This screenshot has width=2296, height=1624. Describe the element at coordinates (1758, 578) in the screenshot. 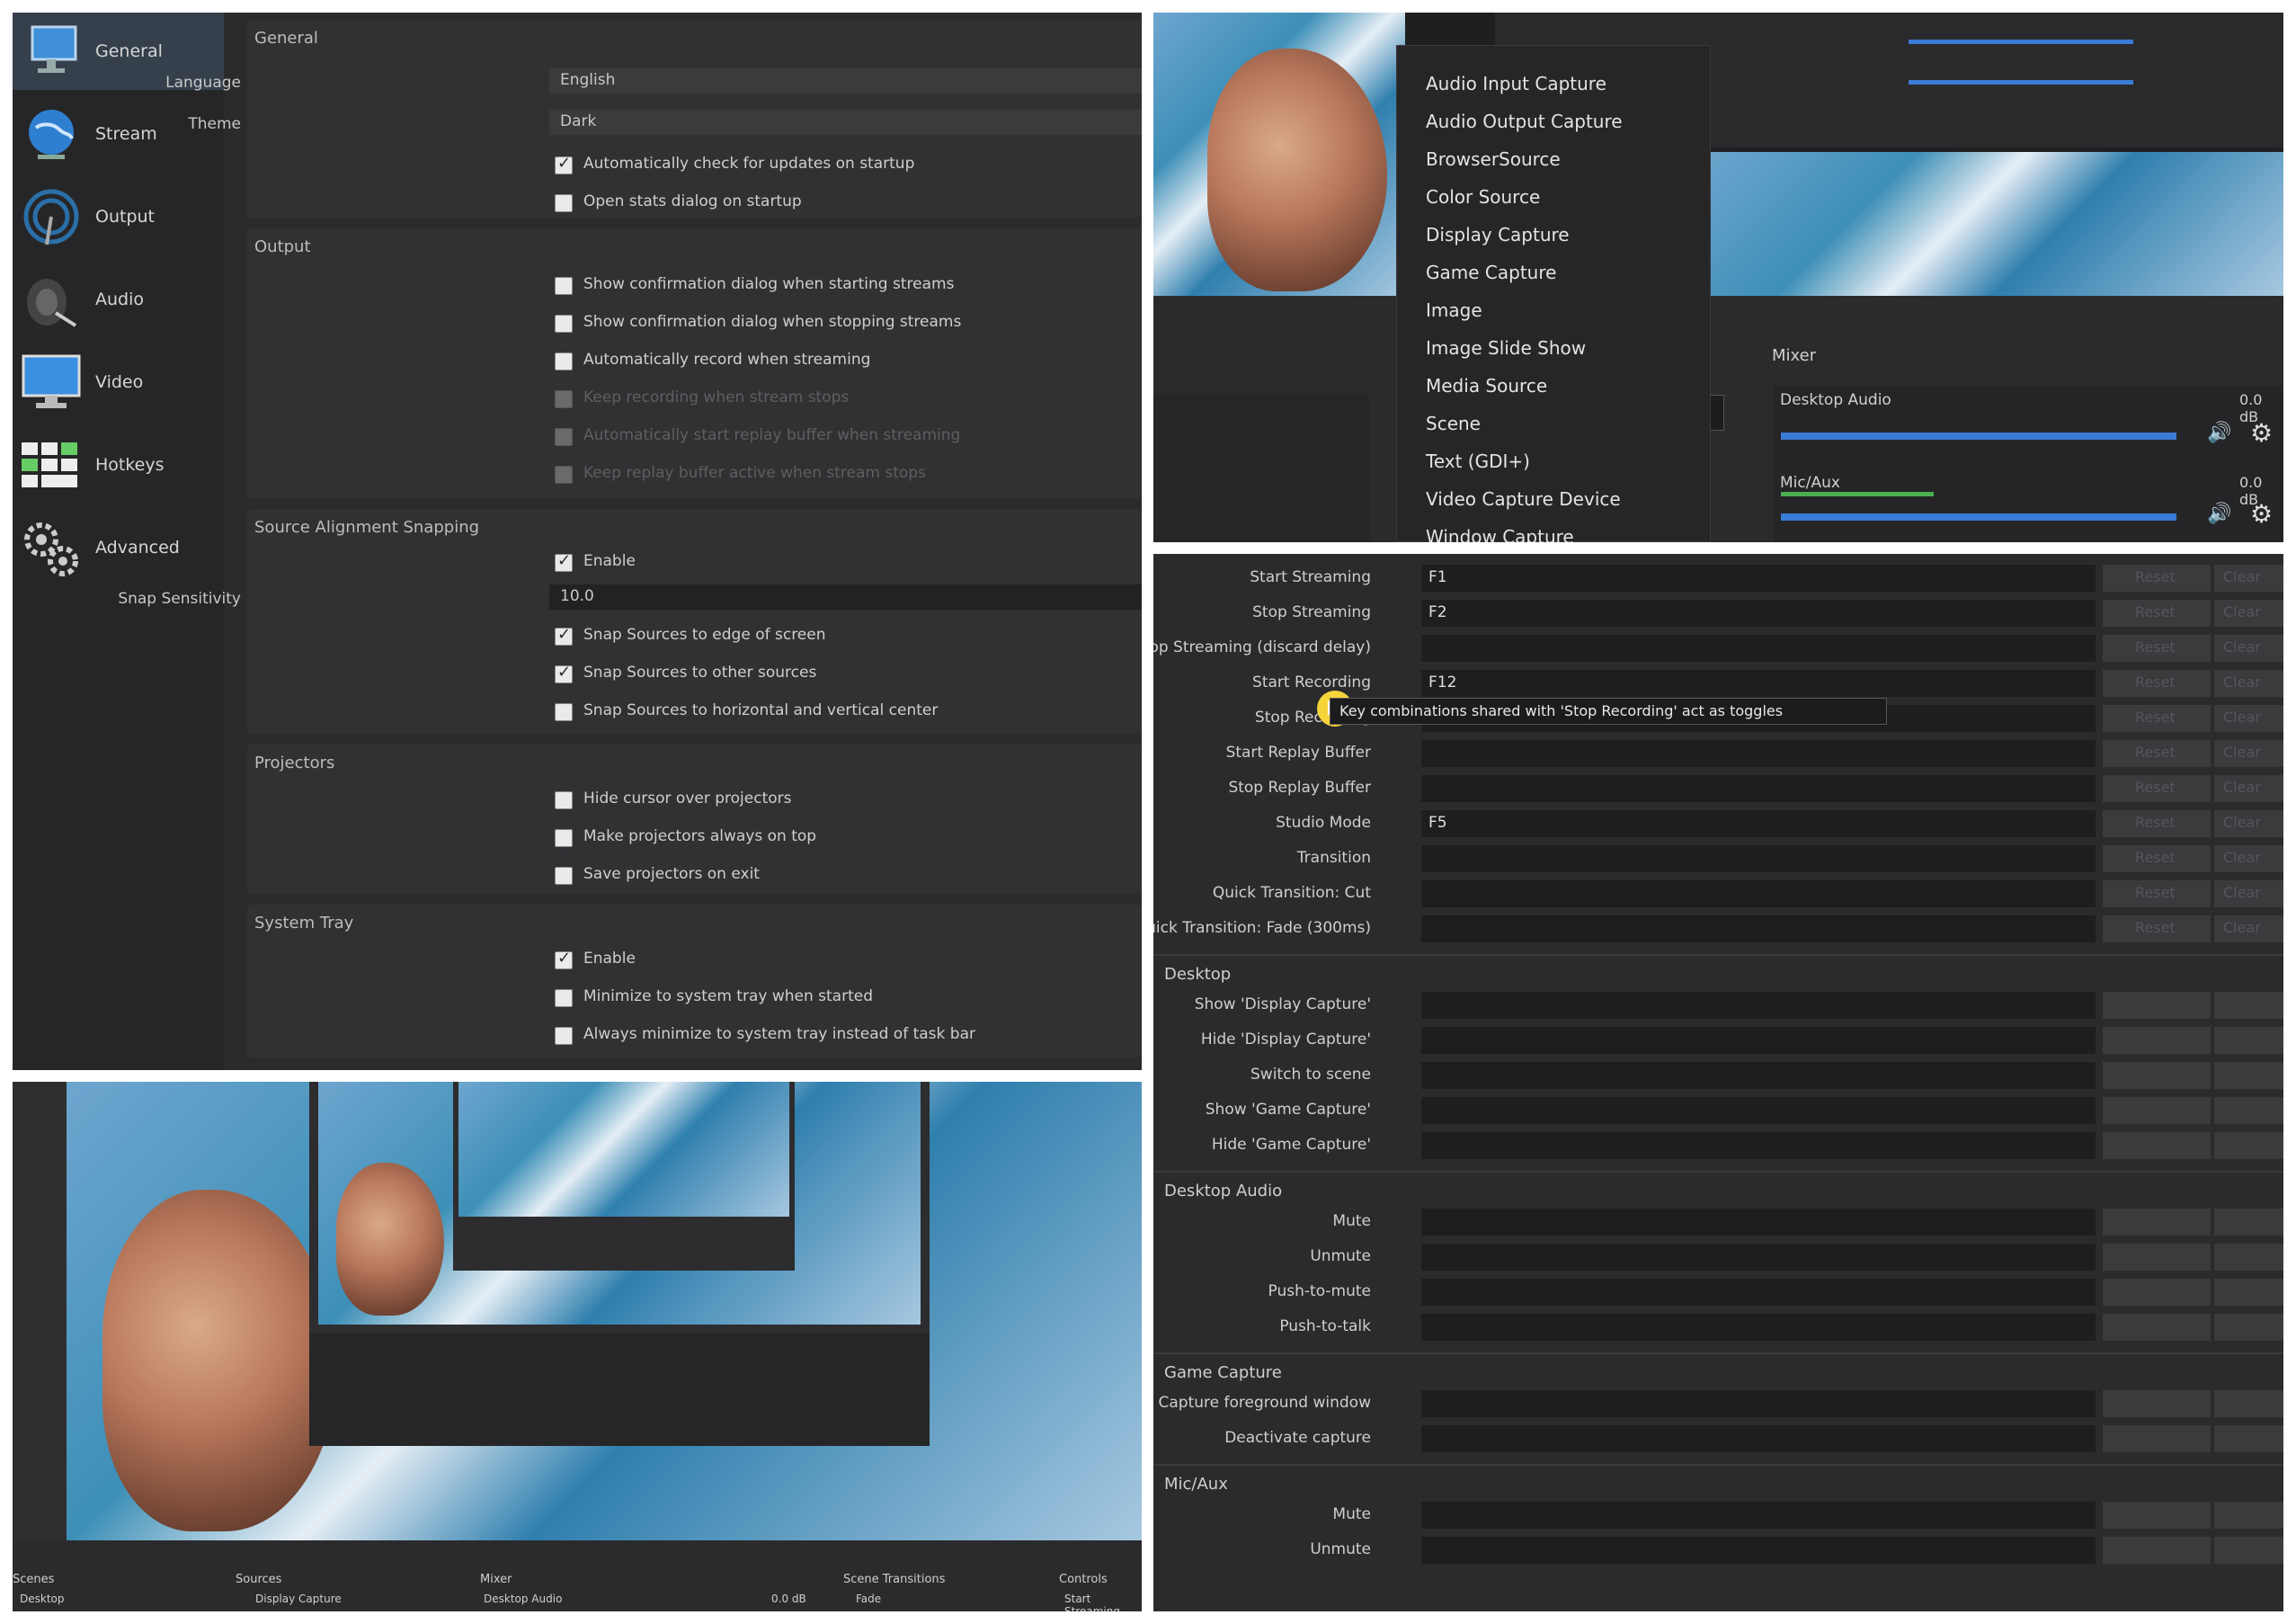

I see `hotkey-input: F1` at that location.